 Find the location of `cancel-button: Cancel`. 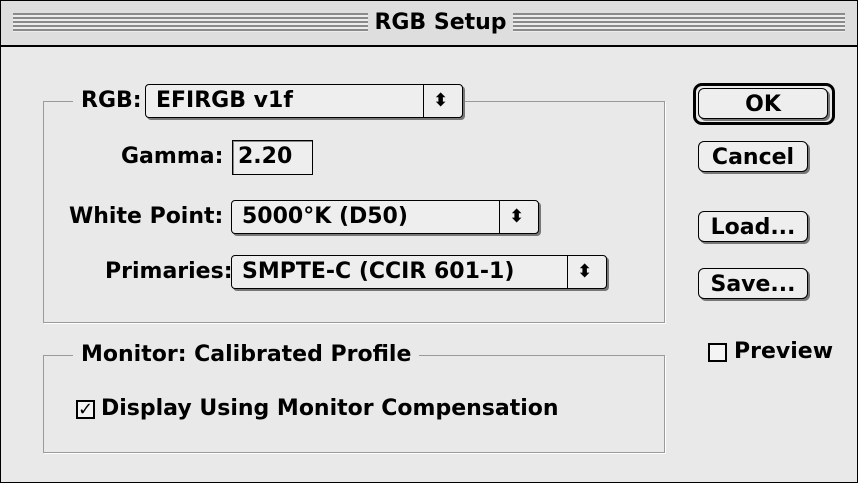

cancel-button: Cancel is located at coordinates (753, 156).